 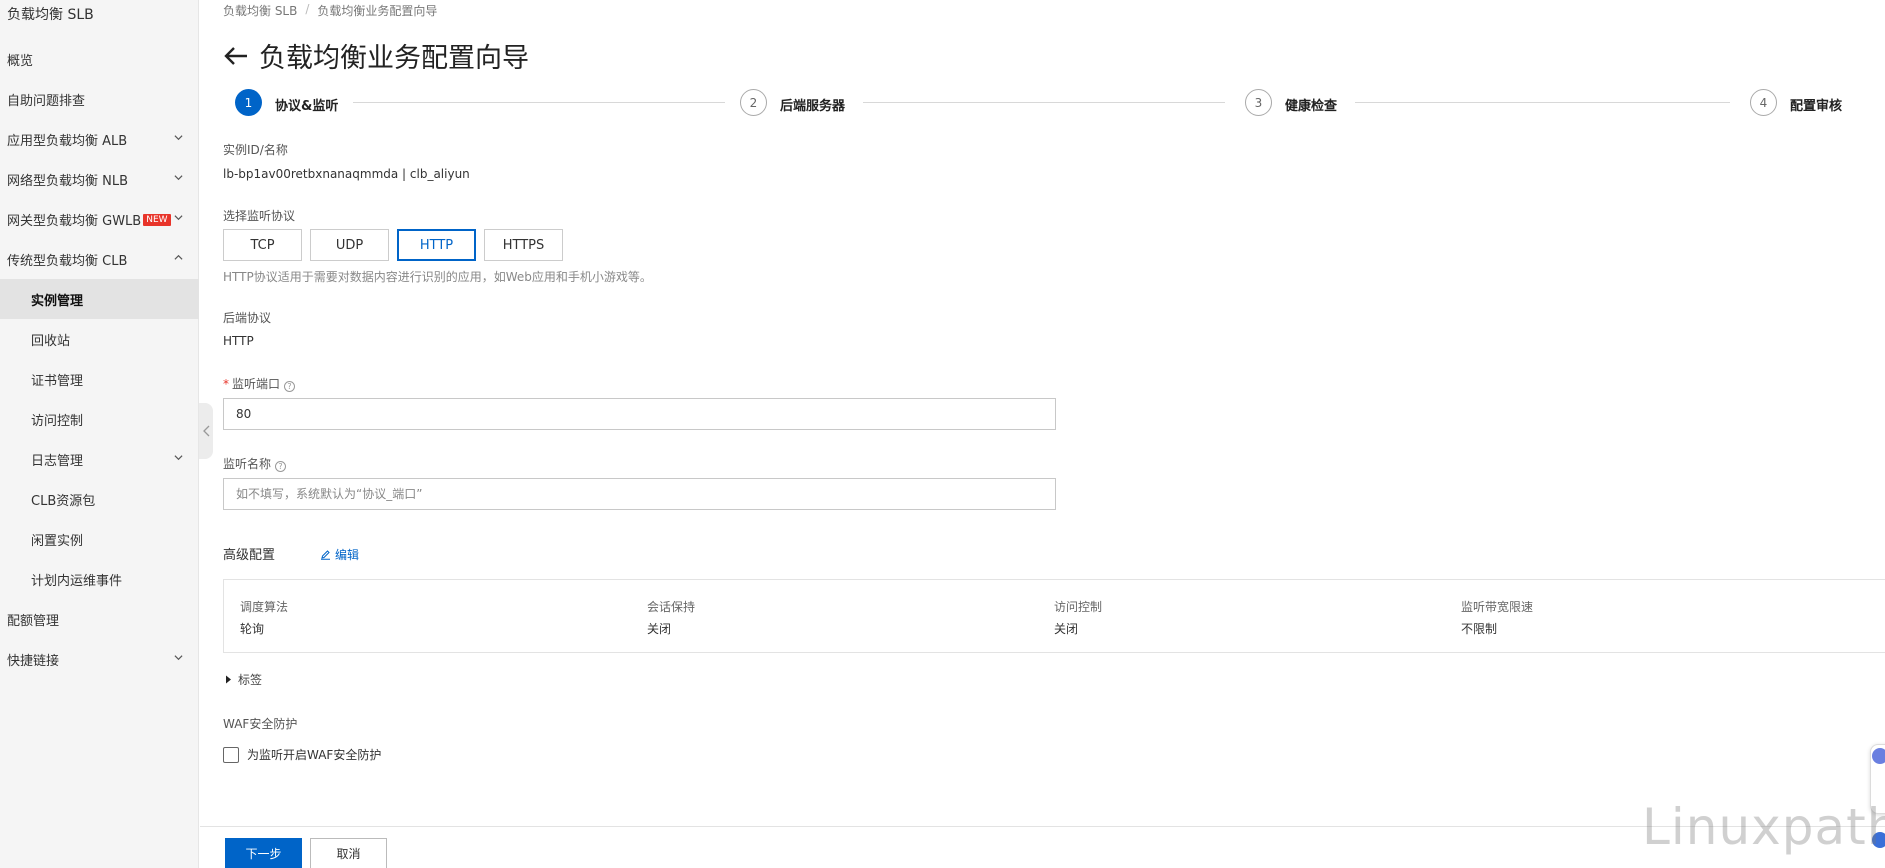 I want to click on advanced-config-title: 高级配置, so click(x=249, y=555).